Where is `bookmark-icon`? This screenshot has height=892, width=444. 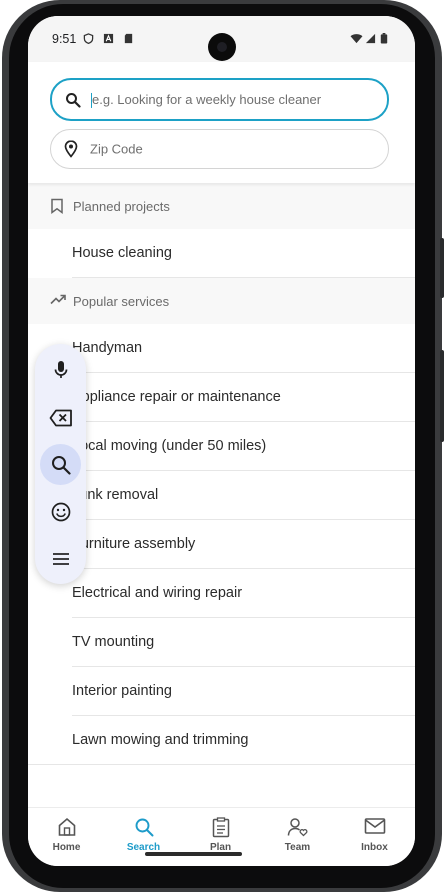
bookmark-icon is located at coordinates (57, 206).